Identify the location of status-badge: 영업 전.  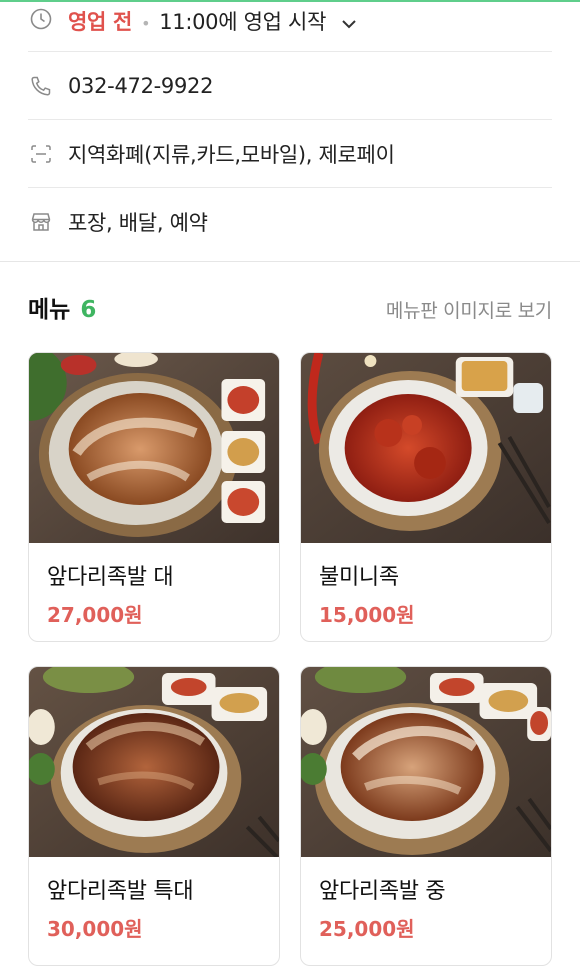
(100, 22).